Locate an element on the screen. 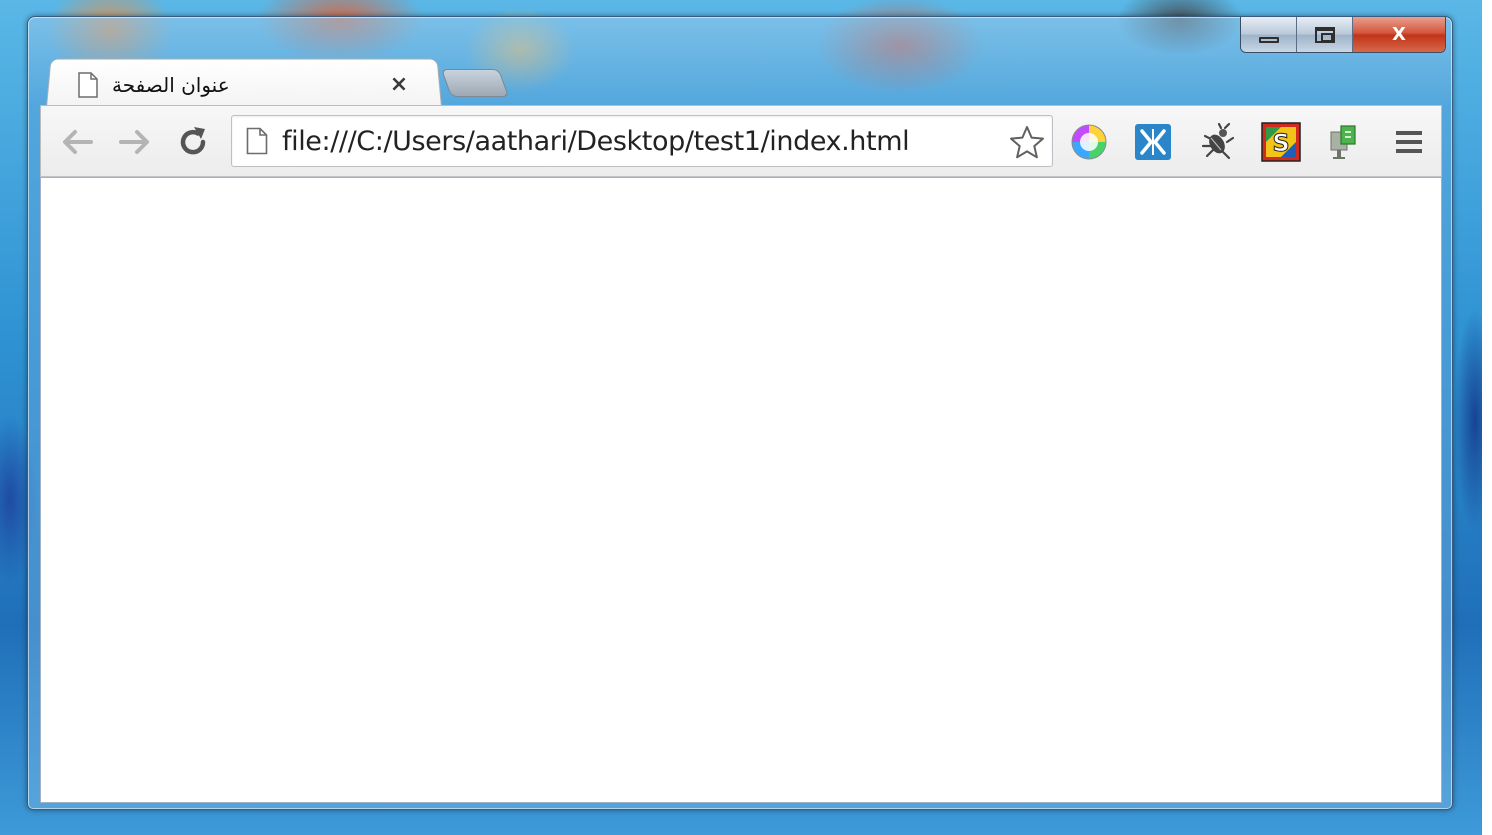 The image size is (1492, 835). color-wheel-icon is located at coordinates (1089, 142).